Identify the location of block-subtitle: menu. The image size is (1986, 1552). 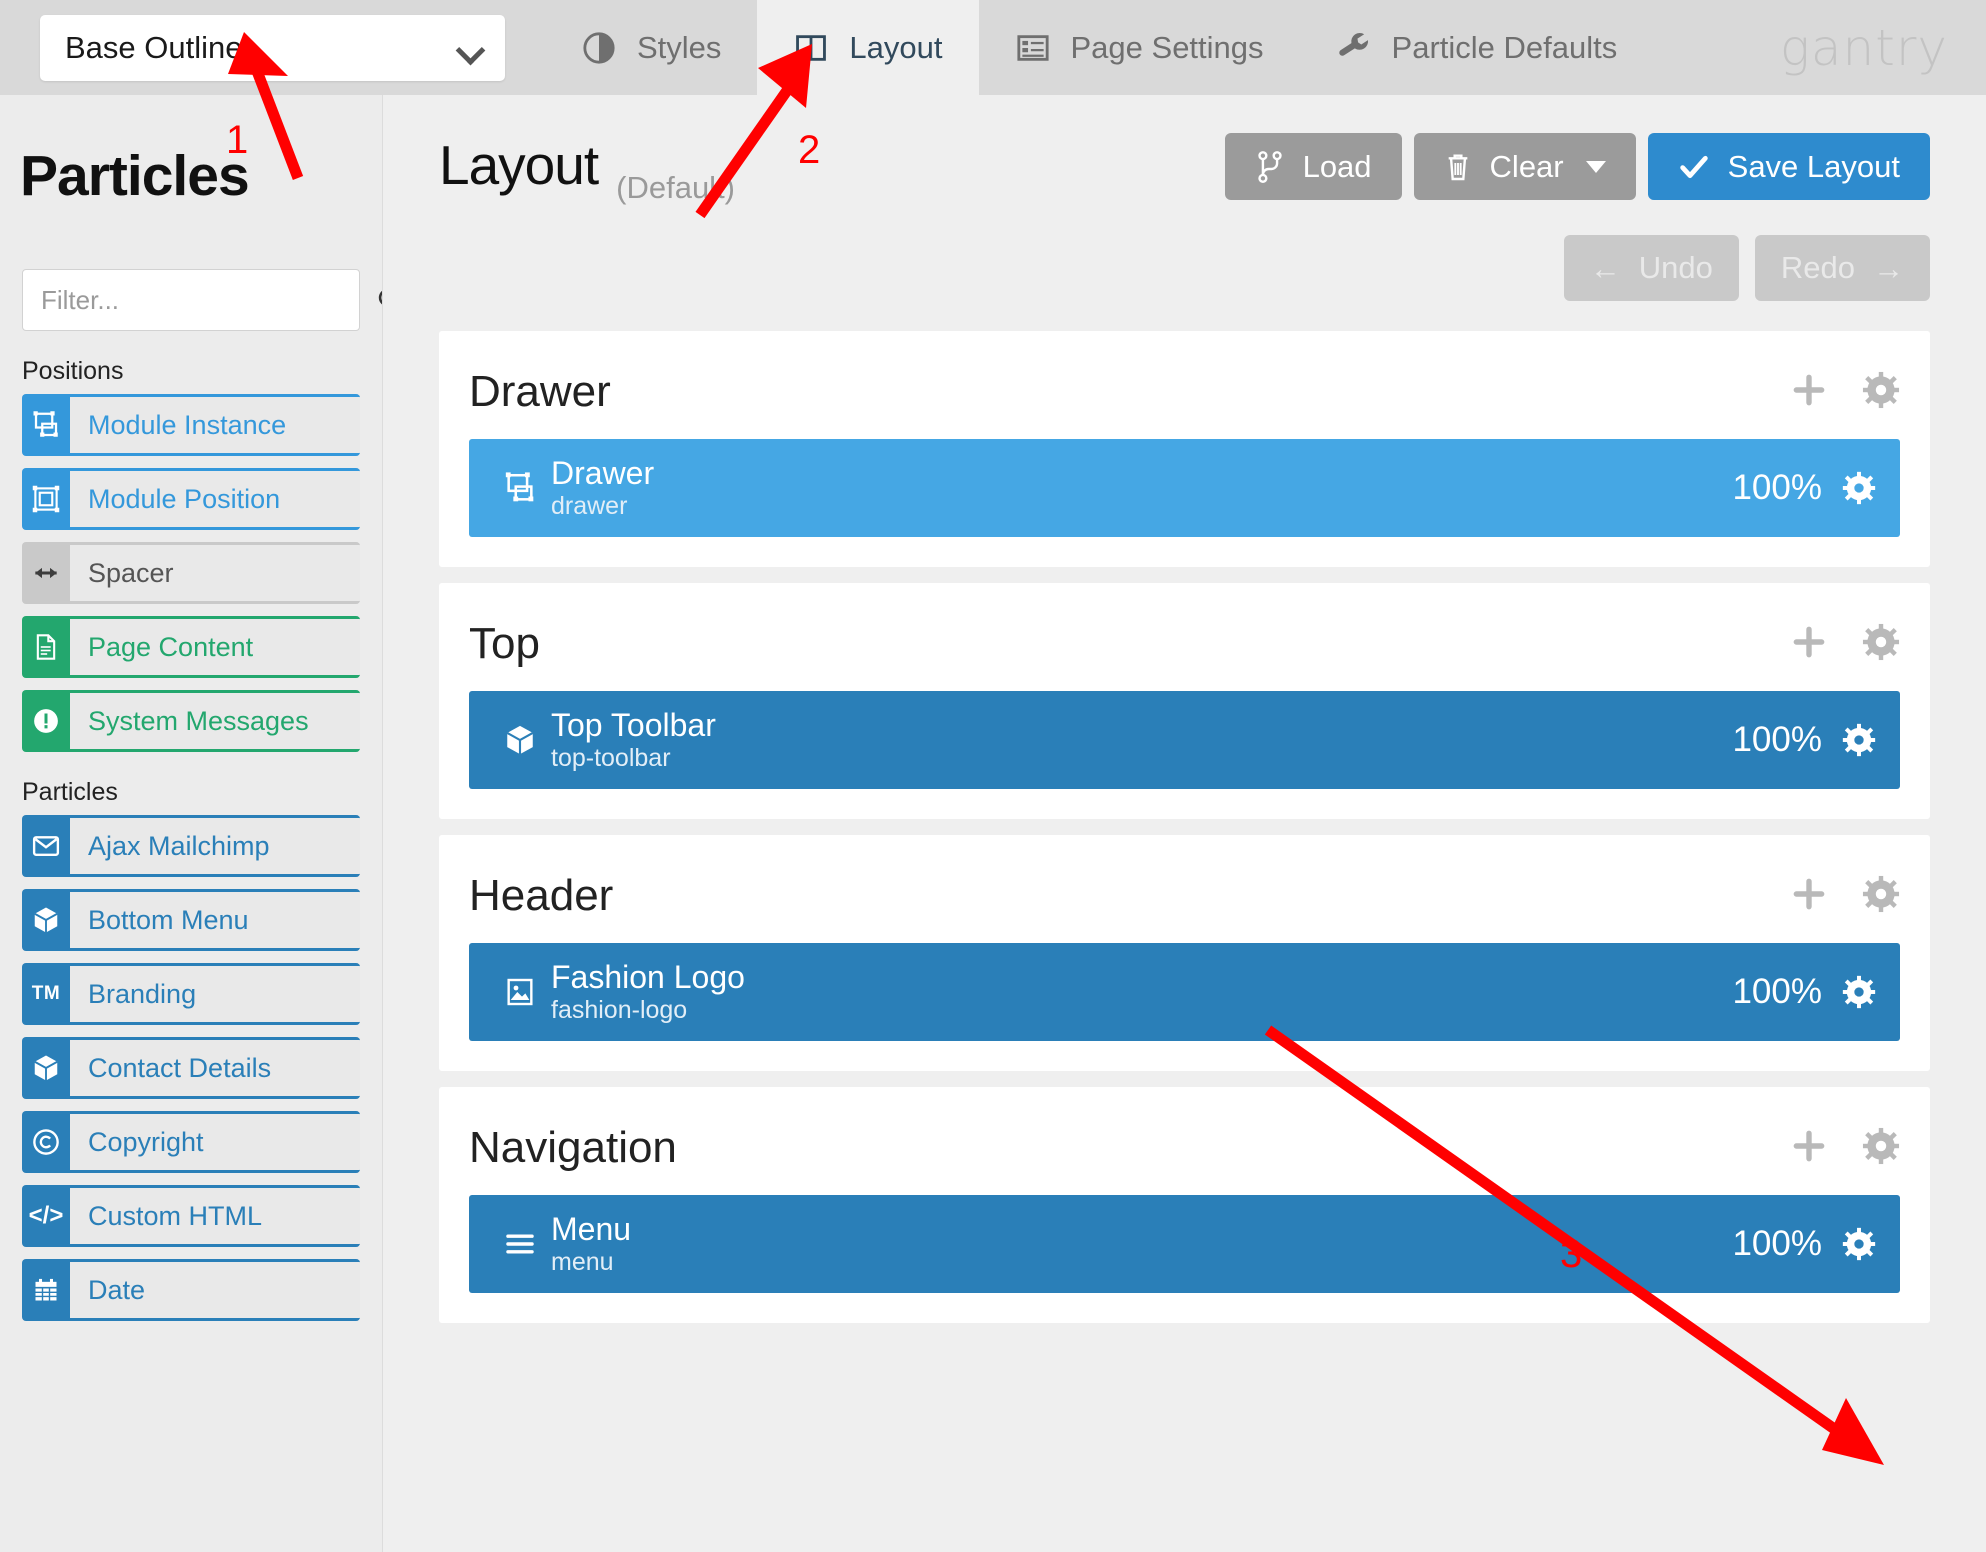
(582, 1261).